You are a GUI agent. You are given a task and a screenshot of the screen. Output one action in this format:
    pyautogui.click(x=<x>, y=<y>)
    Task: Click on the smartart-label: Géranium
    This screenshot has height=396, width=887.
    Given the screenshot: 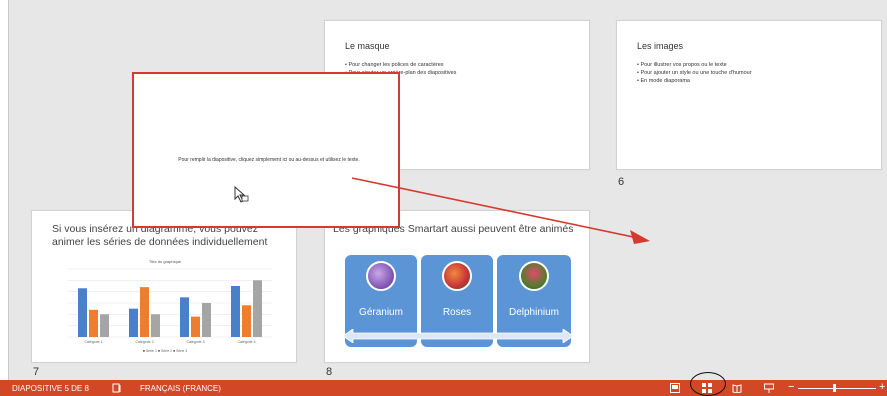 What is the action you would take?
    pyautogui.click(x=381, y=312)
    